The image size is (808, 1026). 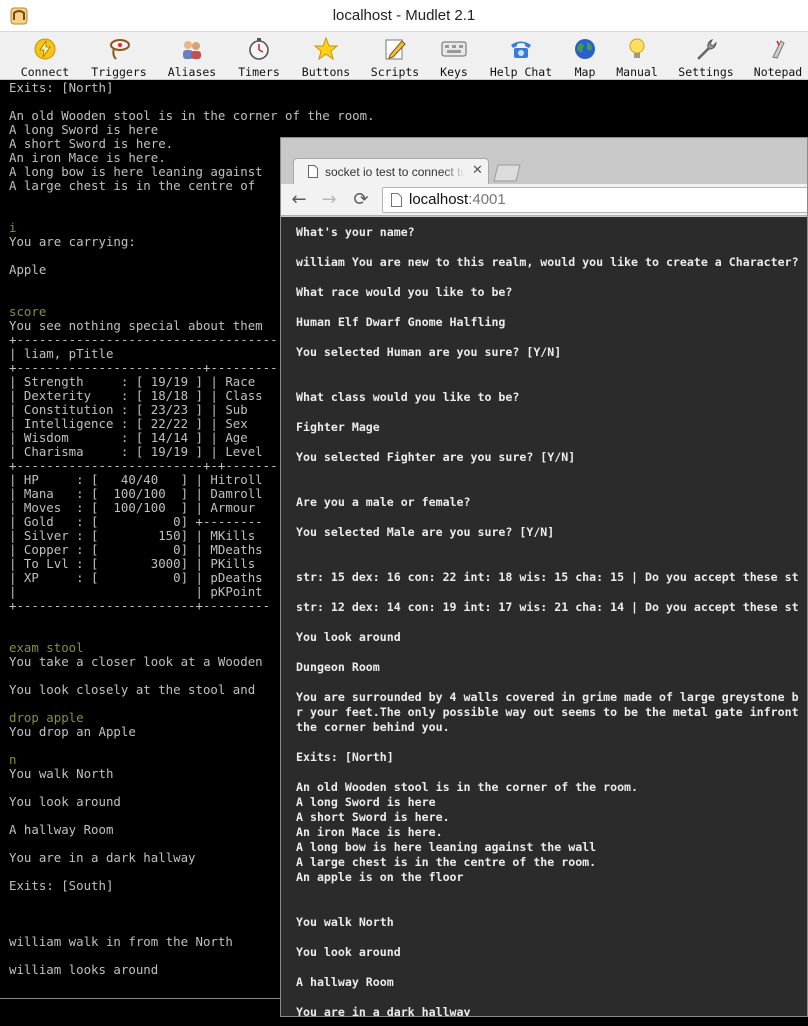 What do you see at coordinates (454, 49) in the screenshot?
I see `keyboard-icon` at bounding box center [454, 49].